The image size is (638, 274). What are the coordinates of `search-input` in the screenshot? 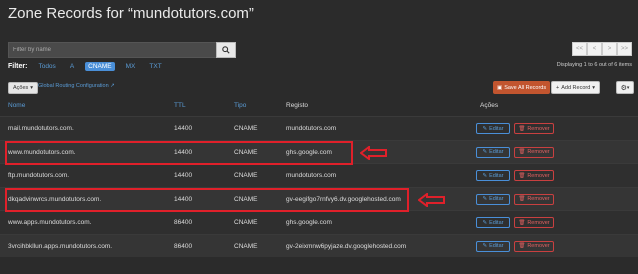 It's located at (112, 50).